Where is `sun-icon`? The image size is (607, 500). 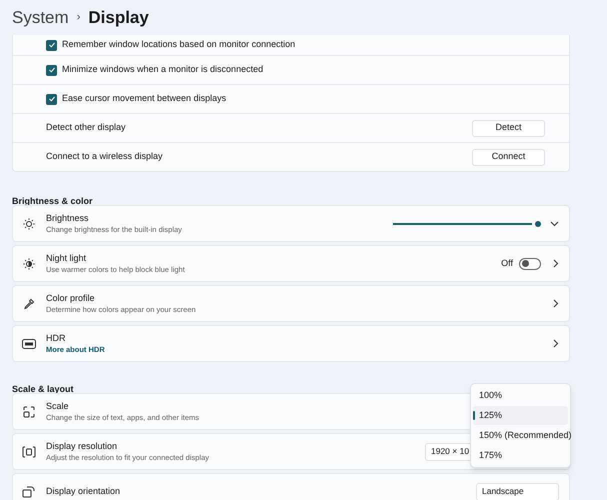
sun-icon is located at coordinates (29, 224).